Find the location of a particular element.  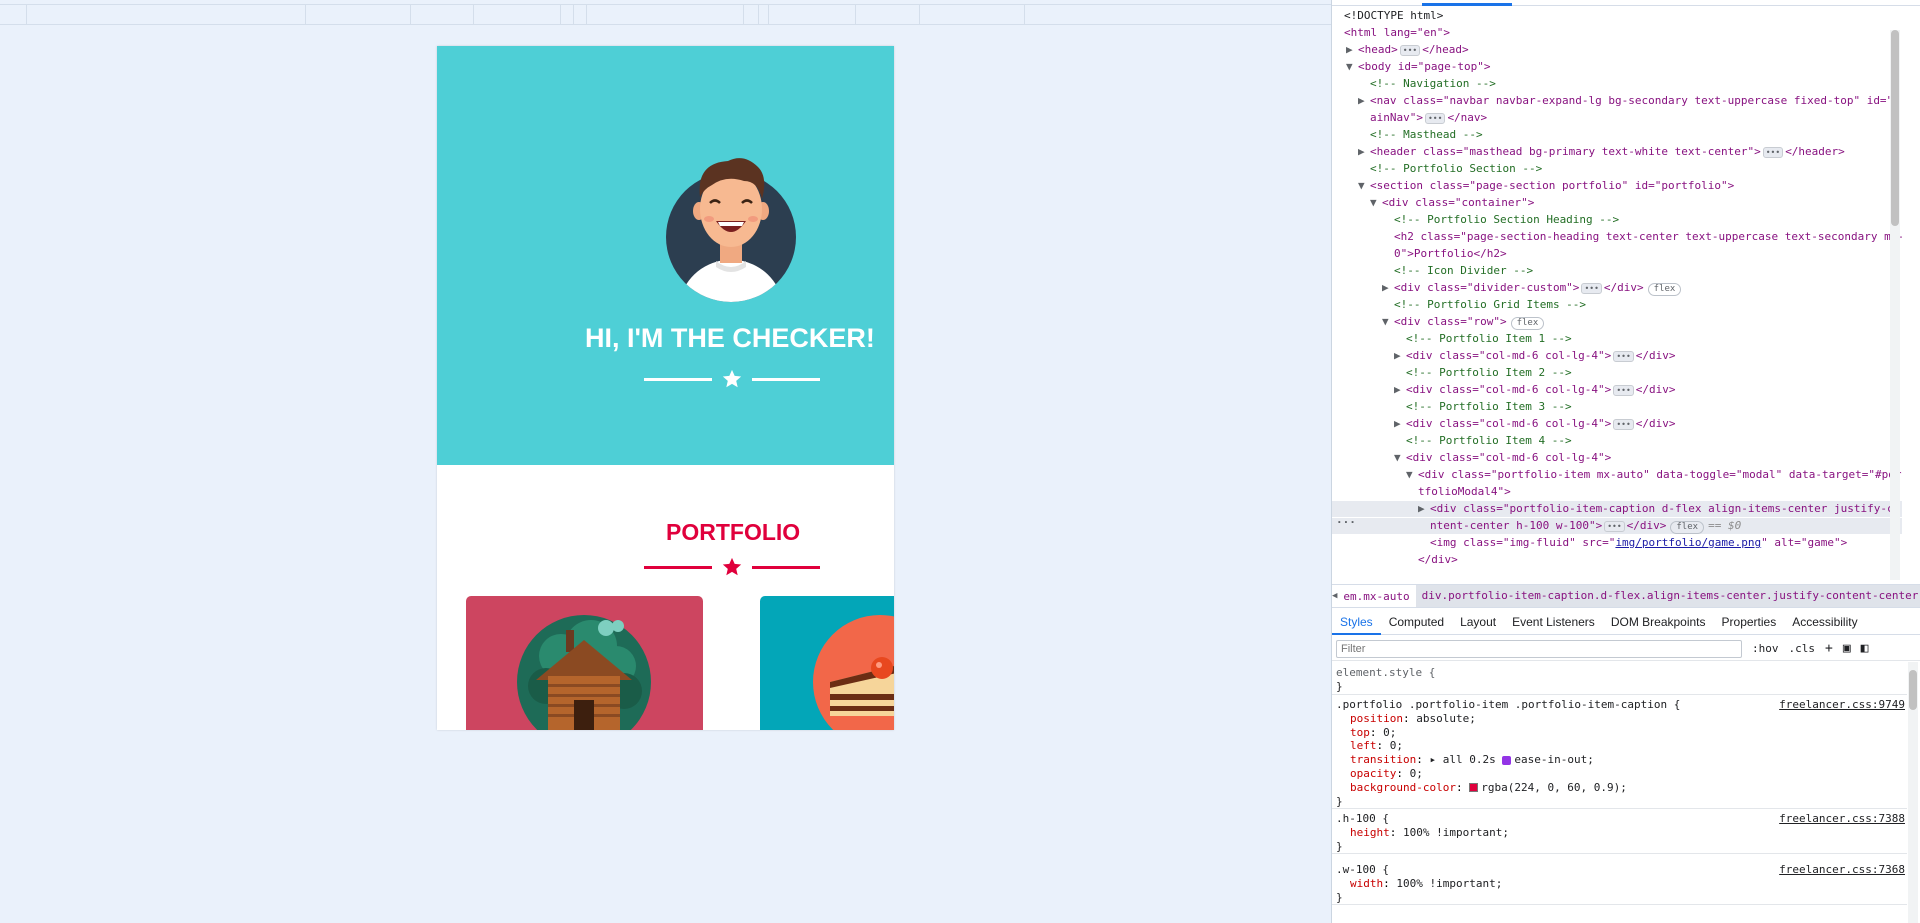

paint-icon: ▣ is located at coordinates (1847, 648).